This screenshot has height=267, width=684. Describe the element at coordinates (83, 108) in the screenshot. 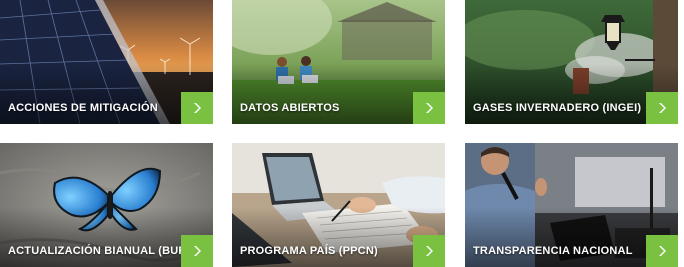

I see `tile-label: ACCIONES DE MITIGACIÓN` at that location.